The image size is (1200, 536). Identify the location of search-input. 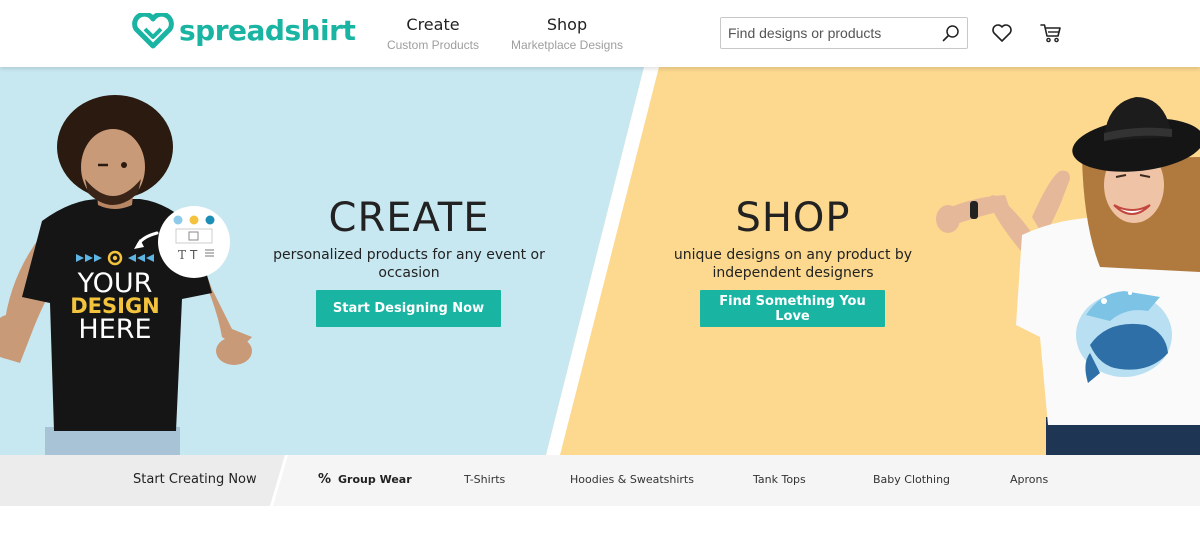
(828, 33).